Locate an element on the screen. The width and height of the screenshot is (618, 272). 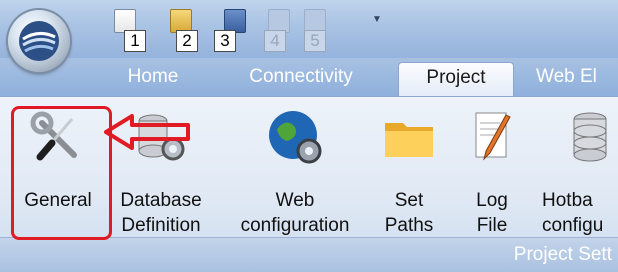
database-stack-icon is located at coordinates (590, 137).